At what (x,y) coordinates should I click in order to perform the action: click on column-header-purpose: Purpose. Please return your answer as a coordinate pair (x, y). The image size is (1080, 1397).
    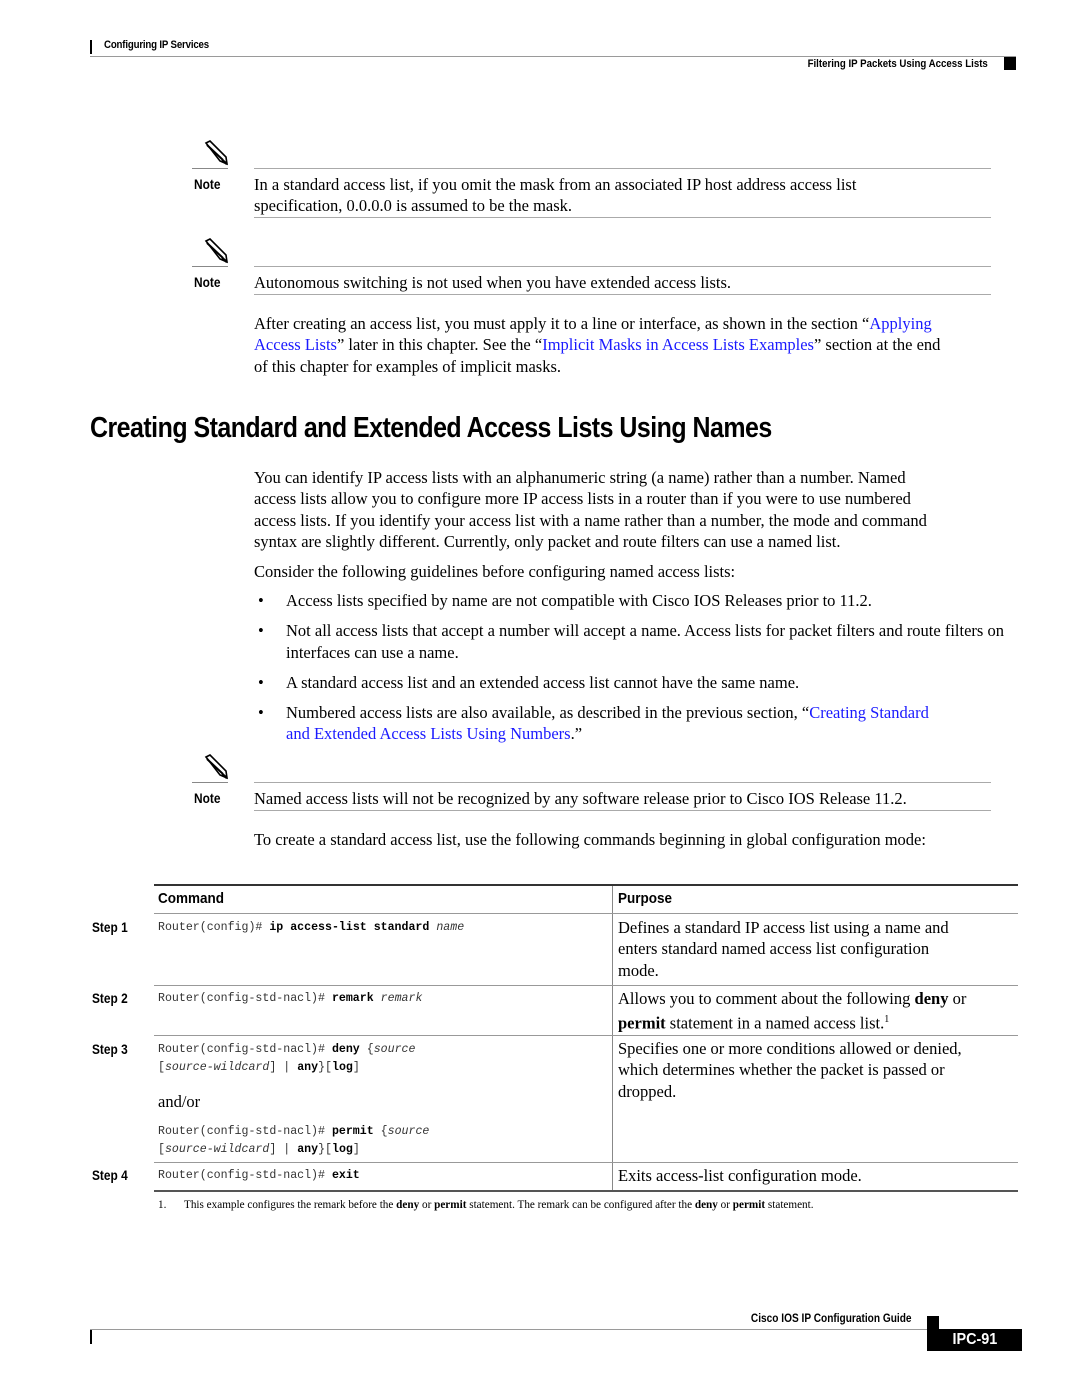
    Looking at the image, I should click on (645, 898).